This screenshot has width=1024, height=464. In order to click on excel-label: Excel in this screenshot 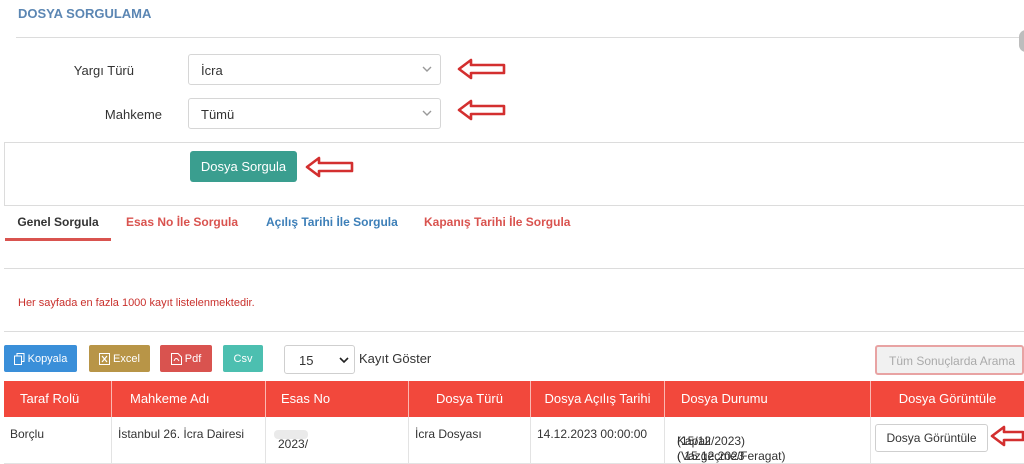, I will do `click(126, 358)`.